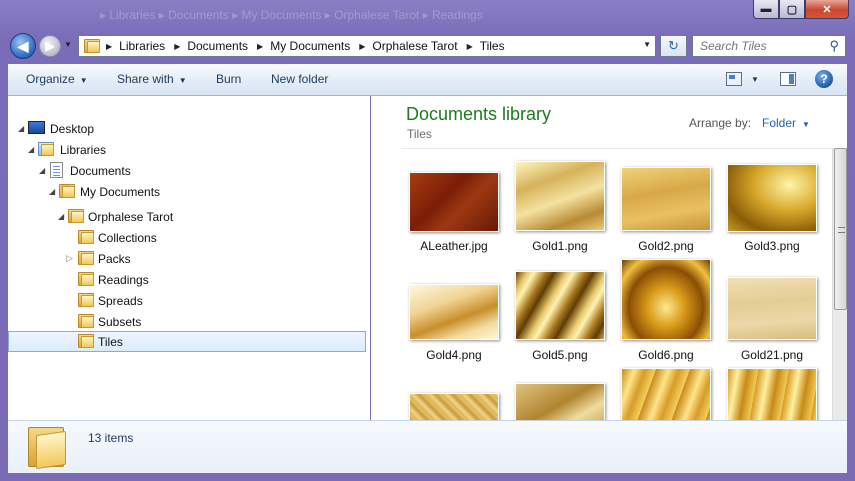 Image resolution: width=855 pixels, height=481 pixels. Describe the element at coordinates (824, 79) in the screenshot. I see `help-icon: ?` at that location.